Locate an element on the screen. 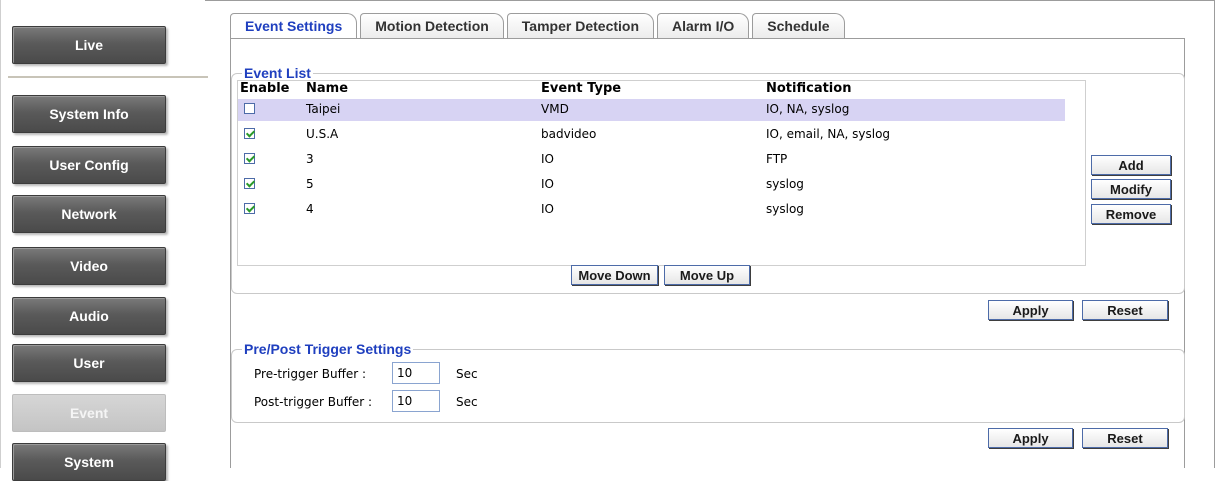  pre-trigger-label: Pre-trigger Buffer : is located at coordinates (310, 374).